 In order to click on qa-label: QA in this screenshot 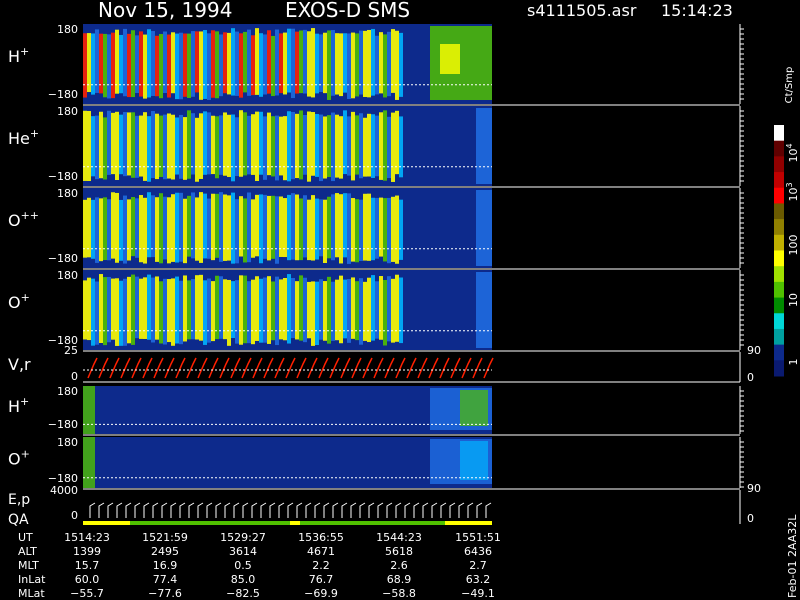, I will do `click(18, 520)`.